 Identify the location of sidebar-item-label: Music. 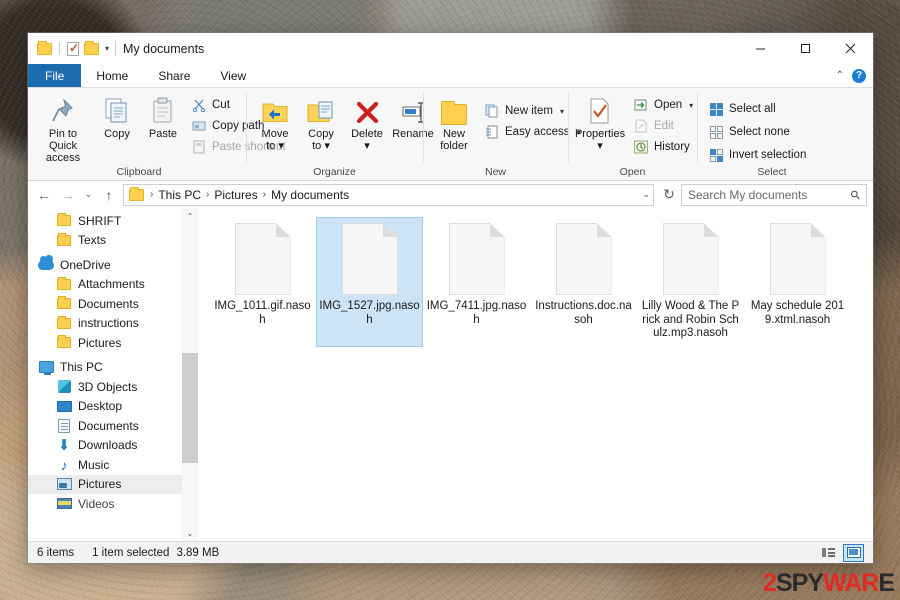
(94, 464).